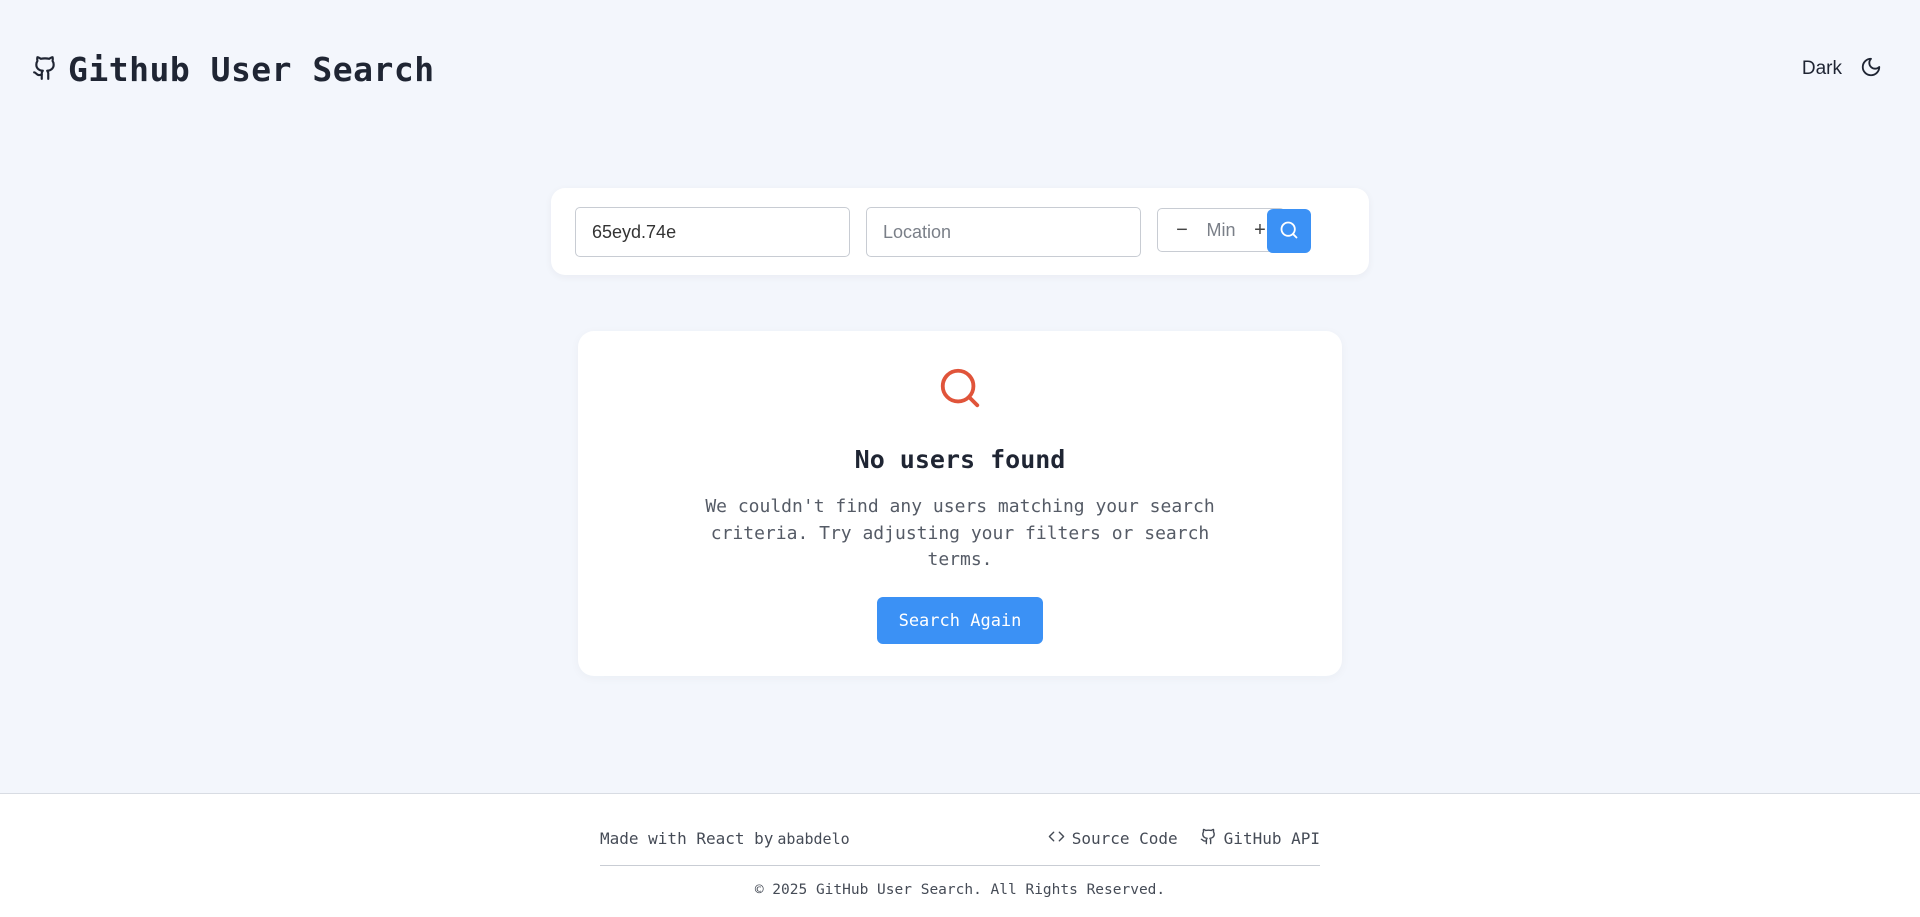 Image resolution: width=1920 pixels, height=917 pixels. Describe the element at coordinates (1271, 838) in the screenshot. I see `github-api-label: GitHub API` at that location.